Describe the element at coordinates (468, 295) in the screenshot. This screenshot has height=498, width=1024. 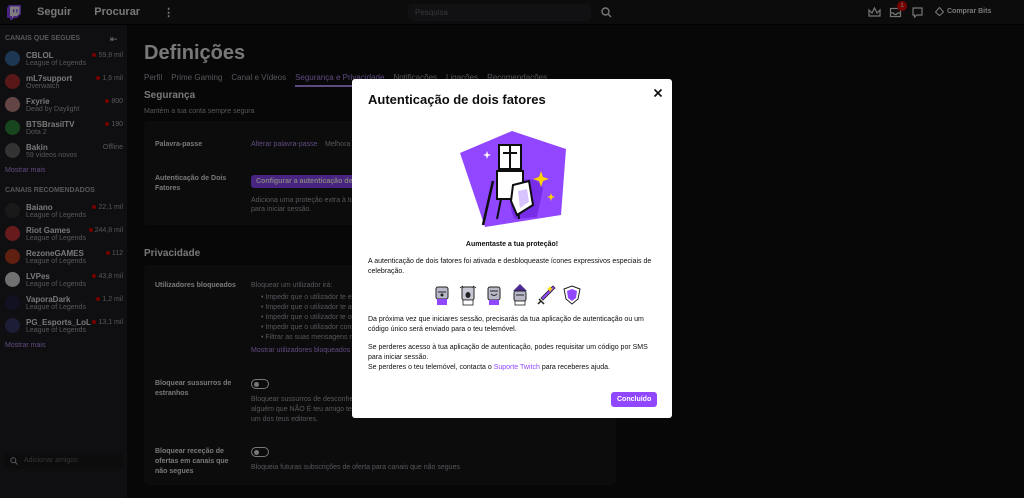
I see `knight-scream-emote-icon` at that location.